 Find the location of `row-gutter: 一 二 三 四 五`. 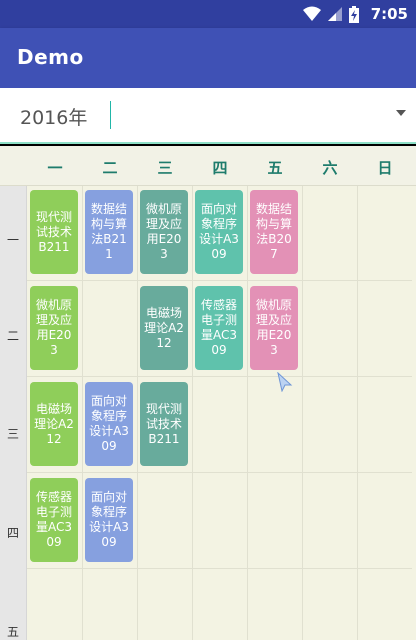

row-gutter: 一 二 三 四 五 is located at coordinates (13, 413).